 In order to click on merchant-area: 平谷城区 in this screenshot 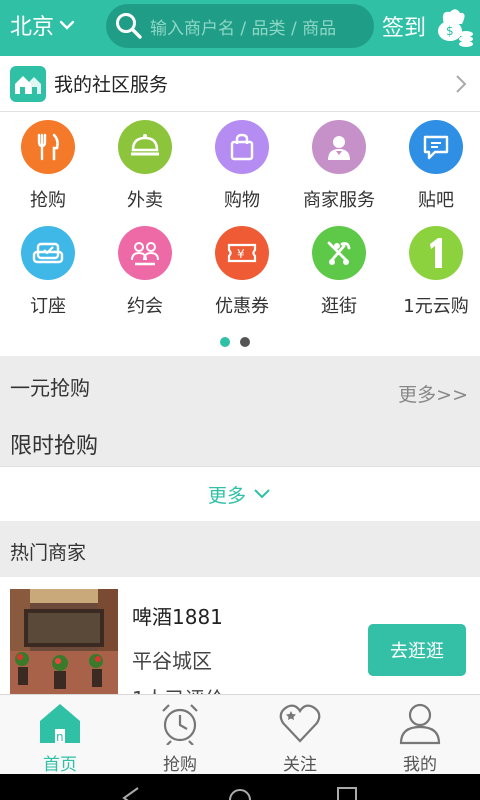, I will do `click(172, 661)`.